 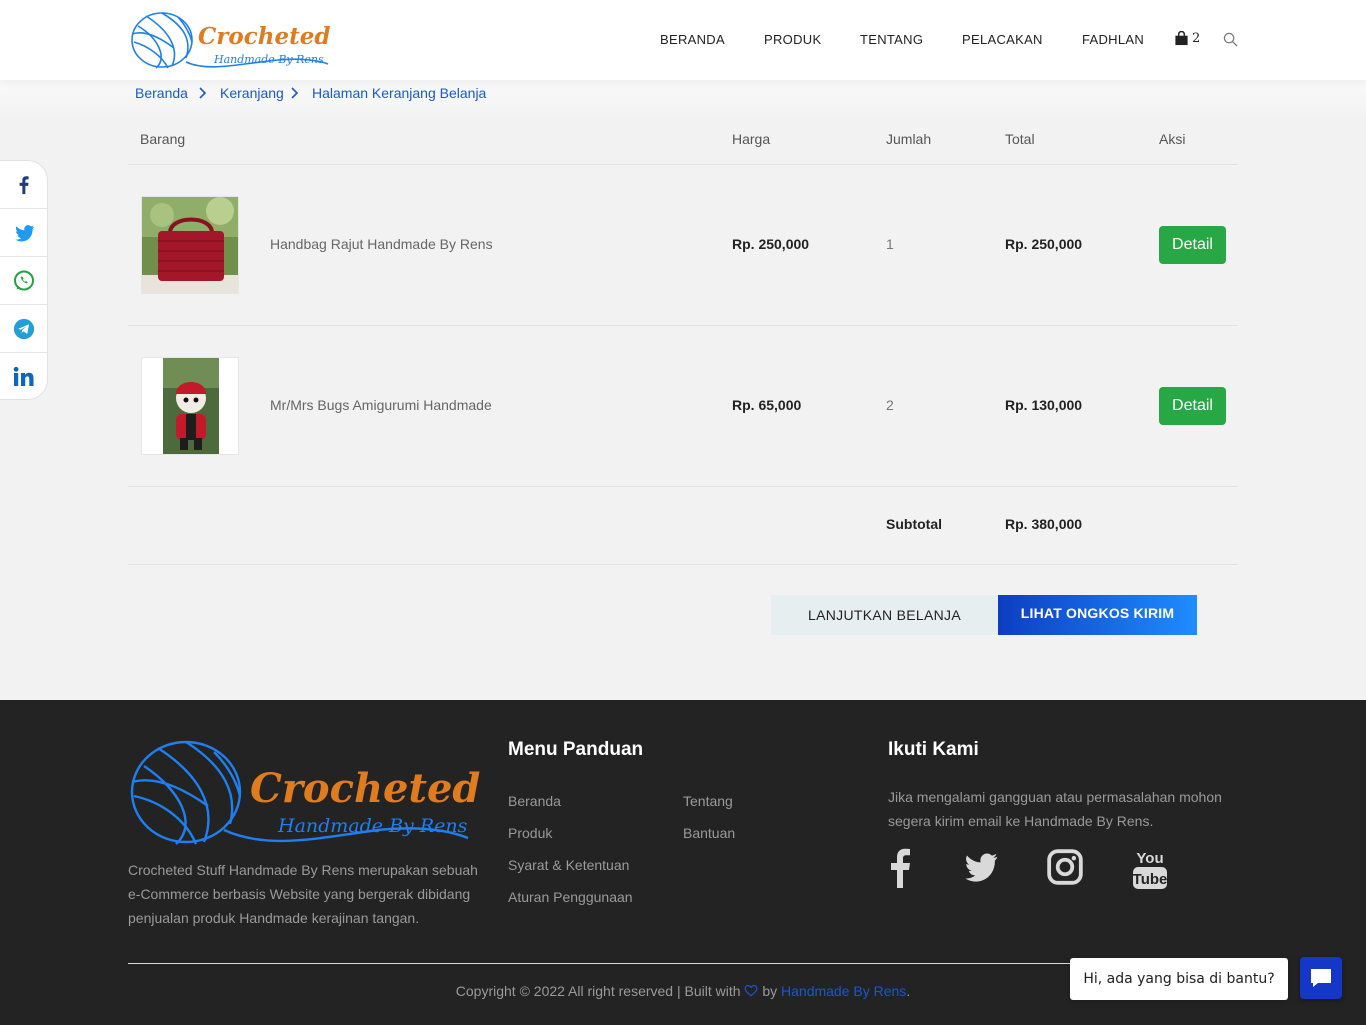 What do you see at coordinates (1149, 858) in the screenshot?
I see `svg-text: You` at bounding box center [1149, 858].